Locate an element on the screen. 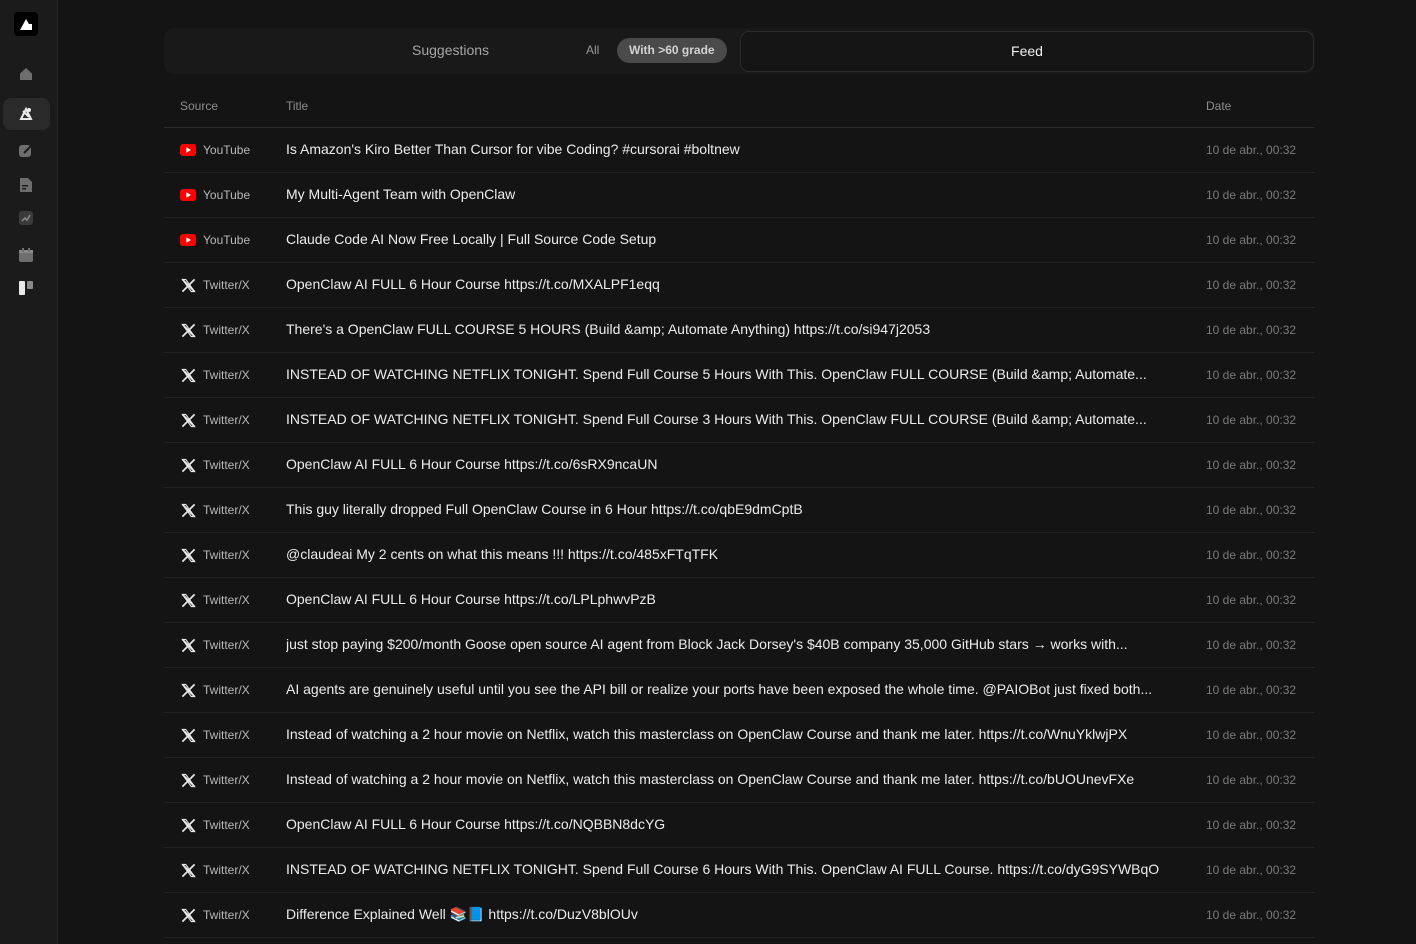  home-icon is located at coordinates (26, 74).